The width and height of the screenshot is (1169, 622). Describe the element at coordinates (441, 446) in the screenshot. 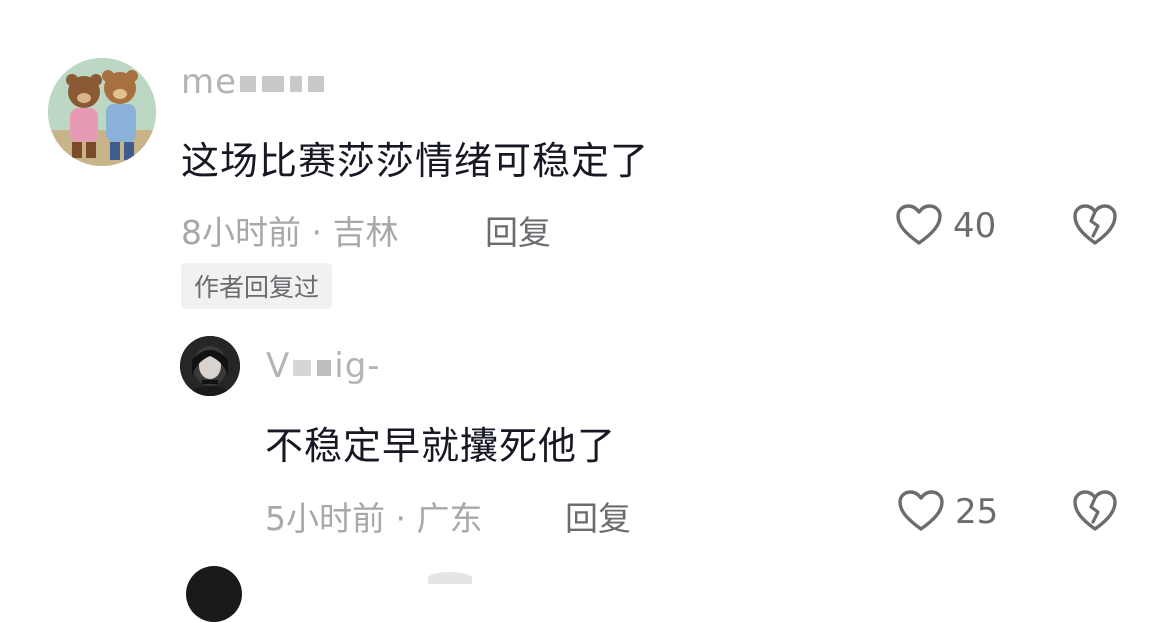

I see `reply-text: 不稳定早就攮死他了` at that location.